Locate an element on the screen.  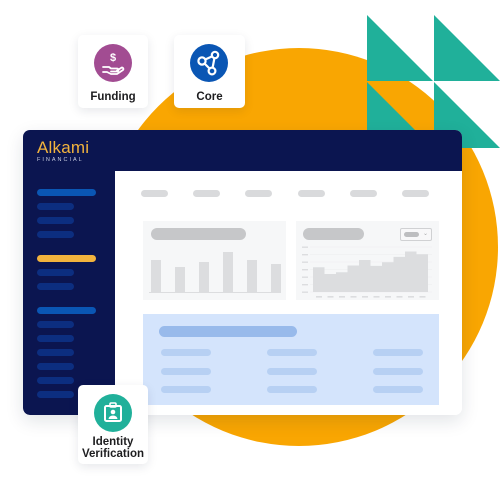
alkami-logo: Alkami FINANCIAL is located at coordinates (63, 151).